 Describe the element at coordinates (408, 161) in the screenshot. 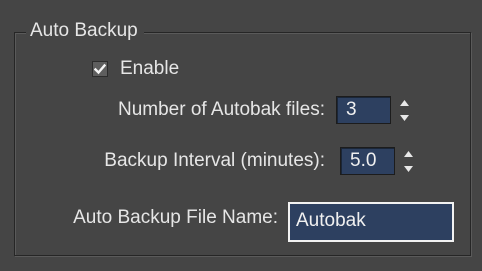

I see `interval-spinner` at that location.